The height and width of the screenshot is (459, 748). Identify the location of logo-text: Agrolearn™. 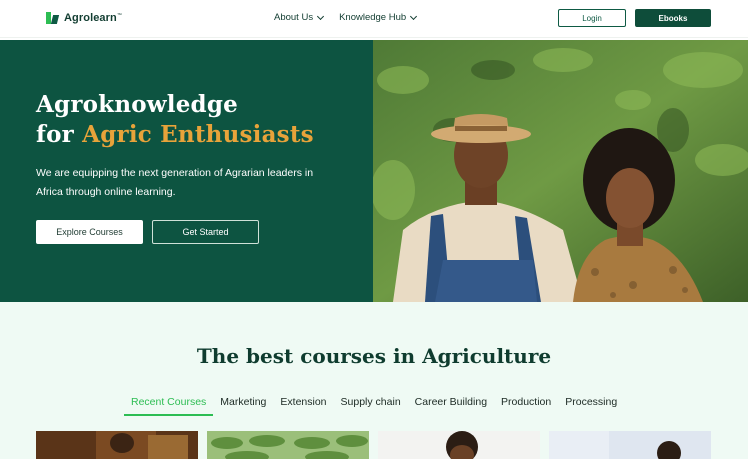
(93, 18).